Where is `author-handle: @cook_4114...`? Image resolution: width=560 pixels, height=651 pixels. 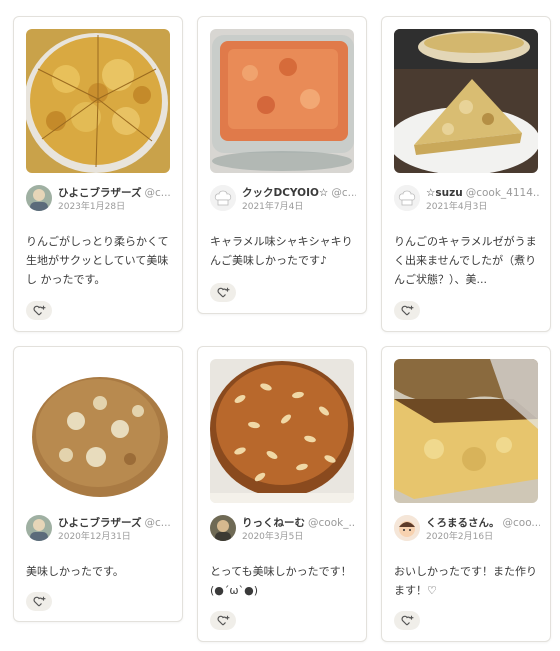
author-handle: @cook_4114... is located at coordinates (502, 193).